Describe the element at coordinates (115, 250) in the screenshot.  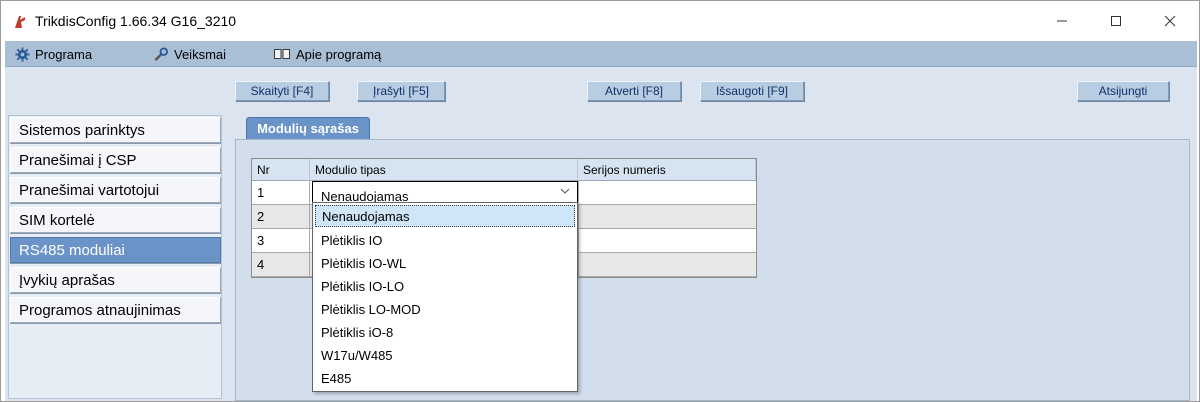
I see `sidebar-item-rs485-moduliai: RS485 moduliai` at that location.